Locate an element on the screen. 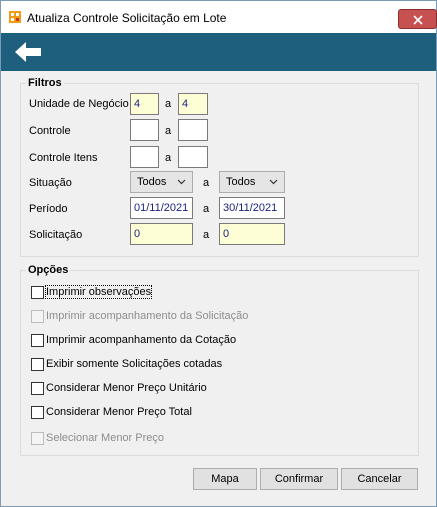  controle-itens-to-input is located at coordinates (193, 157).